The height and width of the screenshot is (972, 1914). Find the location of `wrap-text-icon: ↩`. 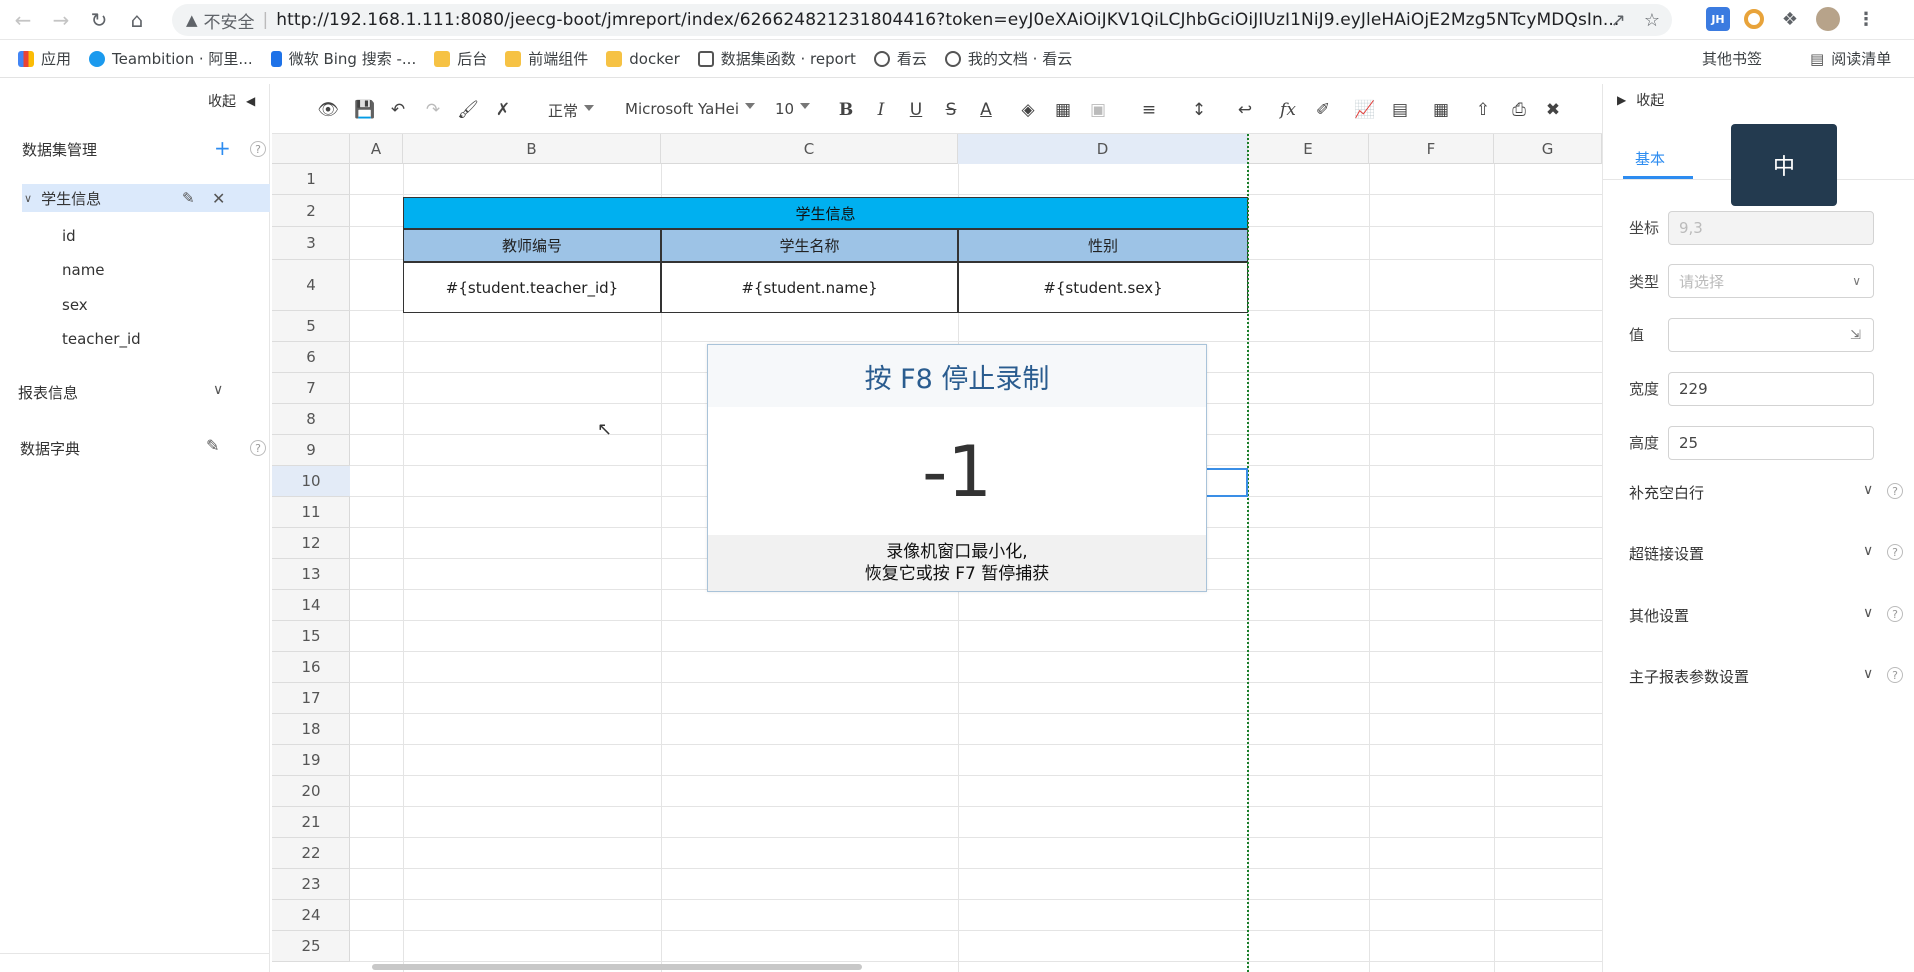

wrap-text-icon: ↩ is located at coordinates (1245, 110).